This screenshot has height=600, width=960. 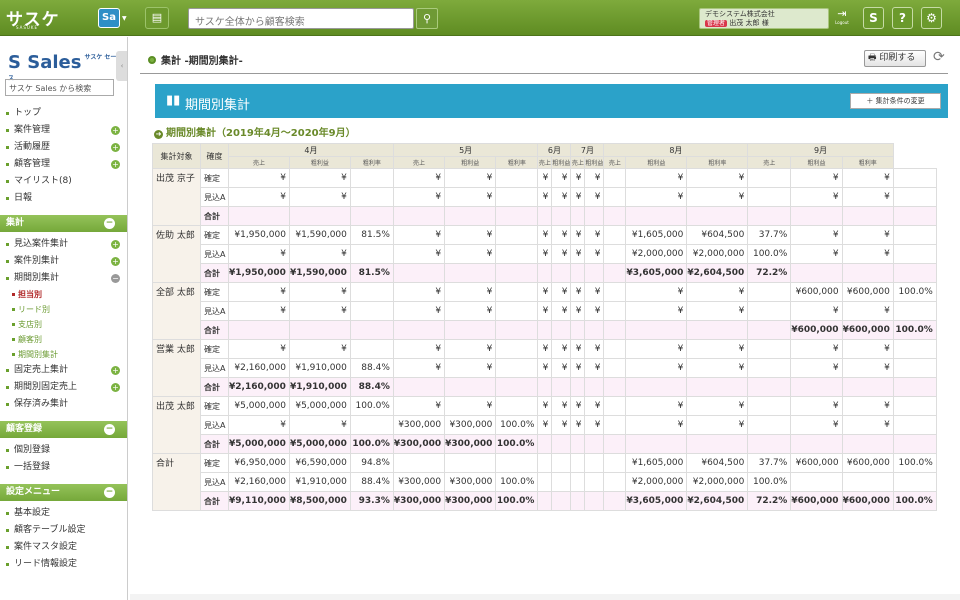 What do you see at coordinates (63, 324) in the screenshot?
I see `sidebar-subitem: 支店別` at bounding box center [63, 324].